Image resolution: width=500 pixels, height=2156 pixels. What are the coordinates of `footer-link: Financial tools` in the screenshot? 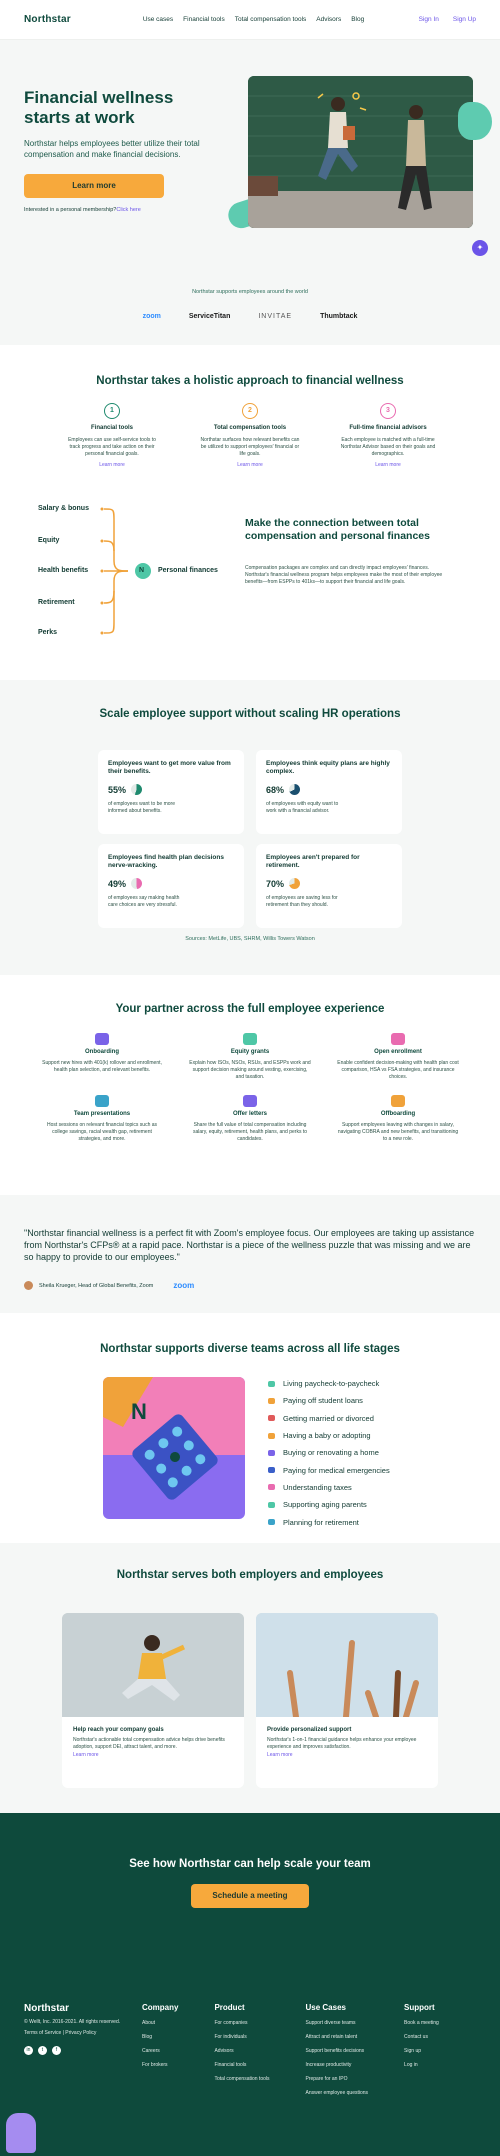 It's located at (241, 2065).